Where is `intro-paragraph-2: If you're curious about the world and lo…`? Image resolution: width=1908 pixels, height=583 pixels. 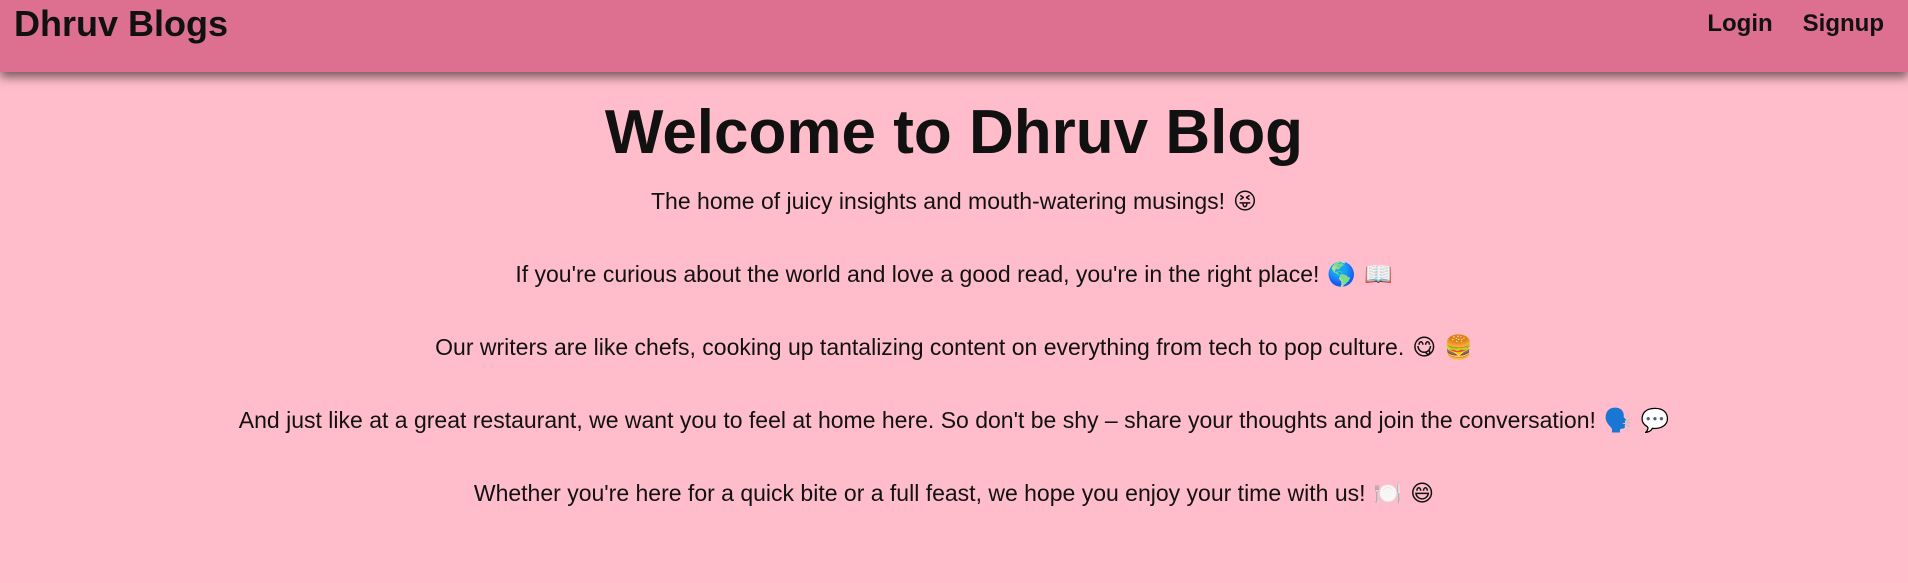
intro-paragraph-2: If you're curious about the world and lo… is located at coordinates (954, 274).